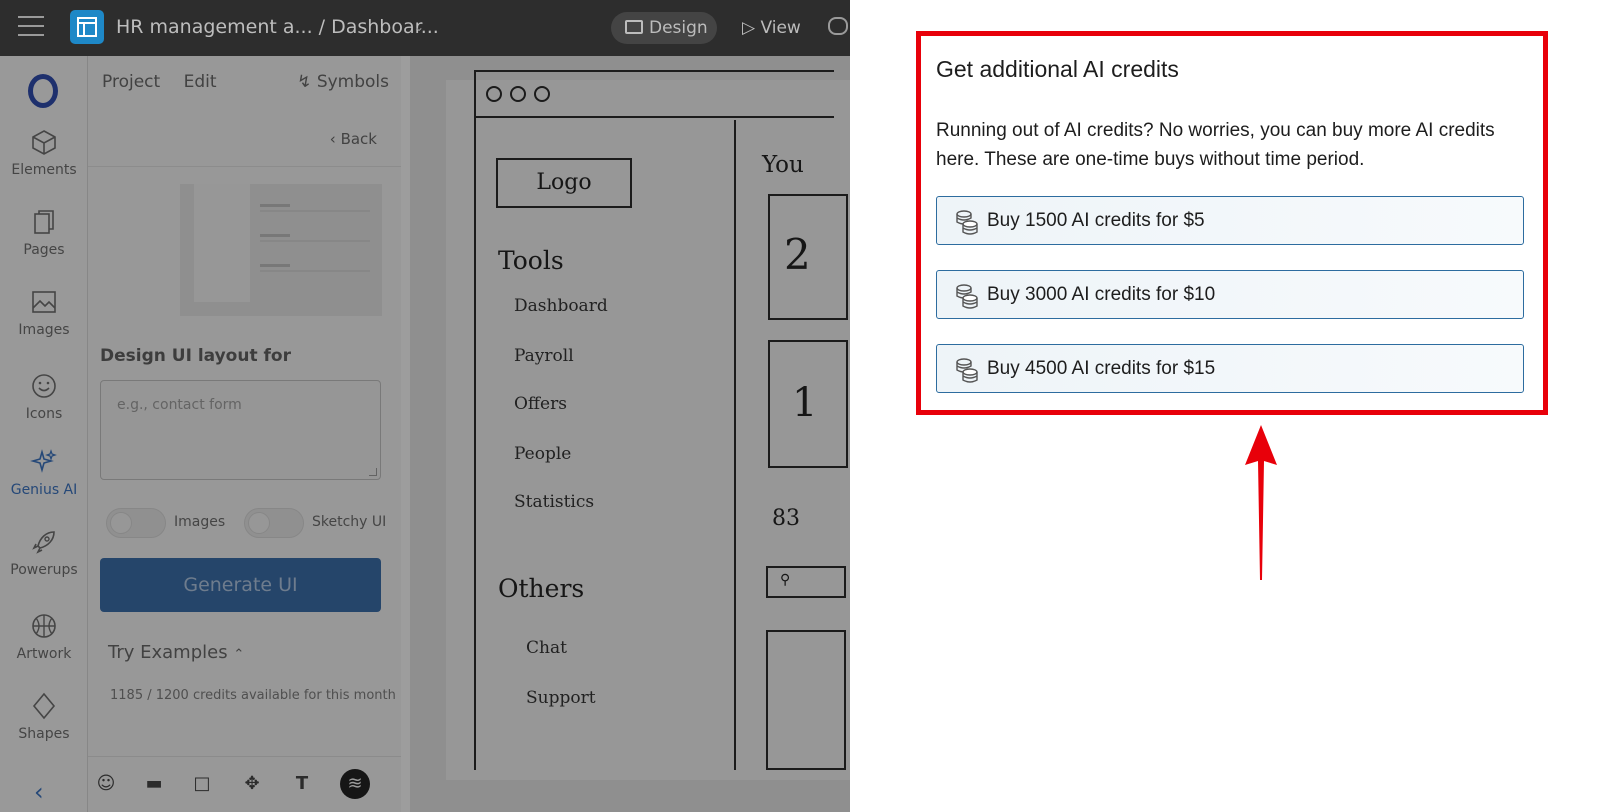 This screenshot has height=812, width=1600. Describe the element at coordinates (1057, 69) in the screenshot. I see `callout-title: Get additional AI credits` at that location.